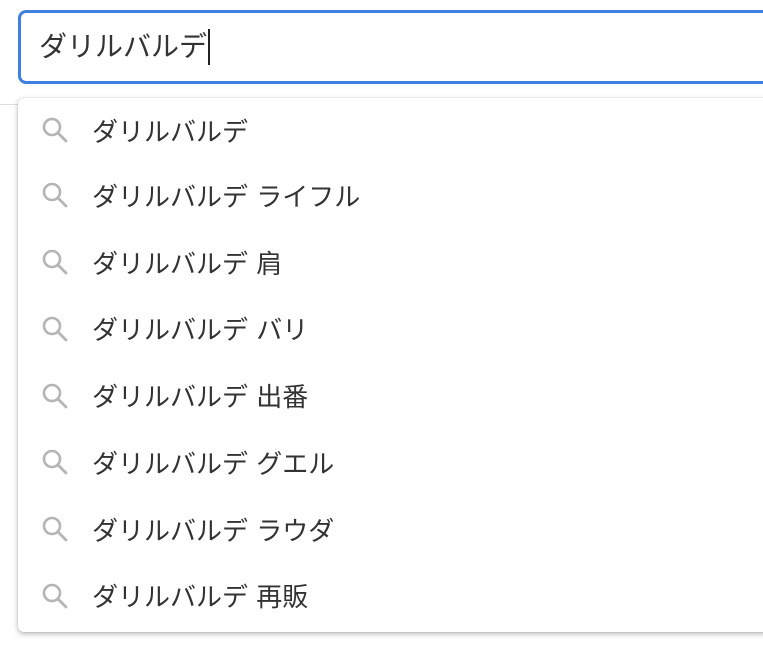 This screenshot has height=645, width=763. Describe the element at coordinates (390, 130) in the screenshot. I see `suggestion-item: ダリルバルデ` at that location.